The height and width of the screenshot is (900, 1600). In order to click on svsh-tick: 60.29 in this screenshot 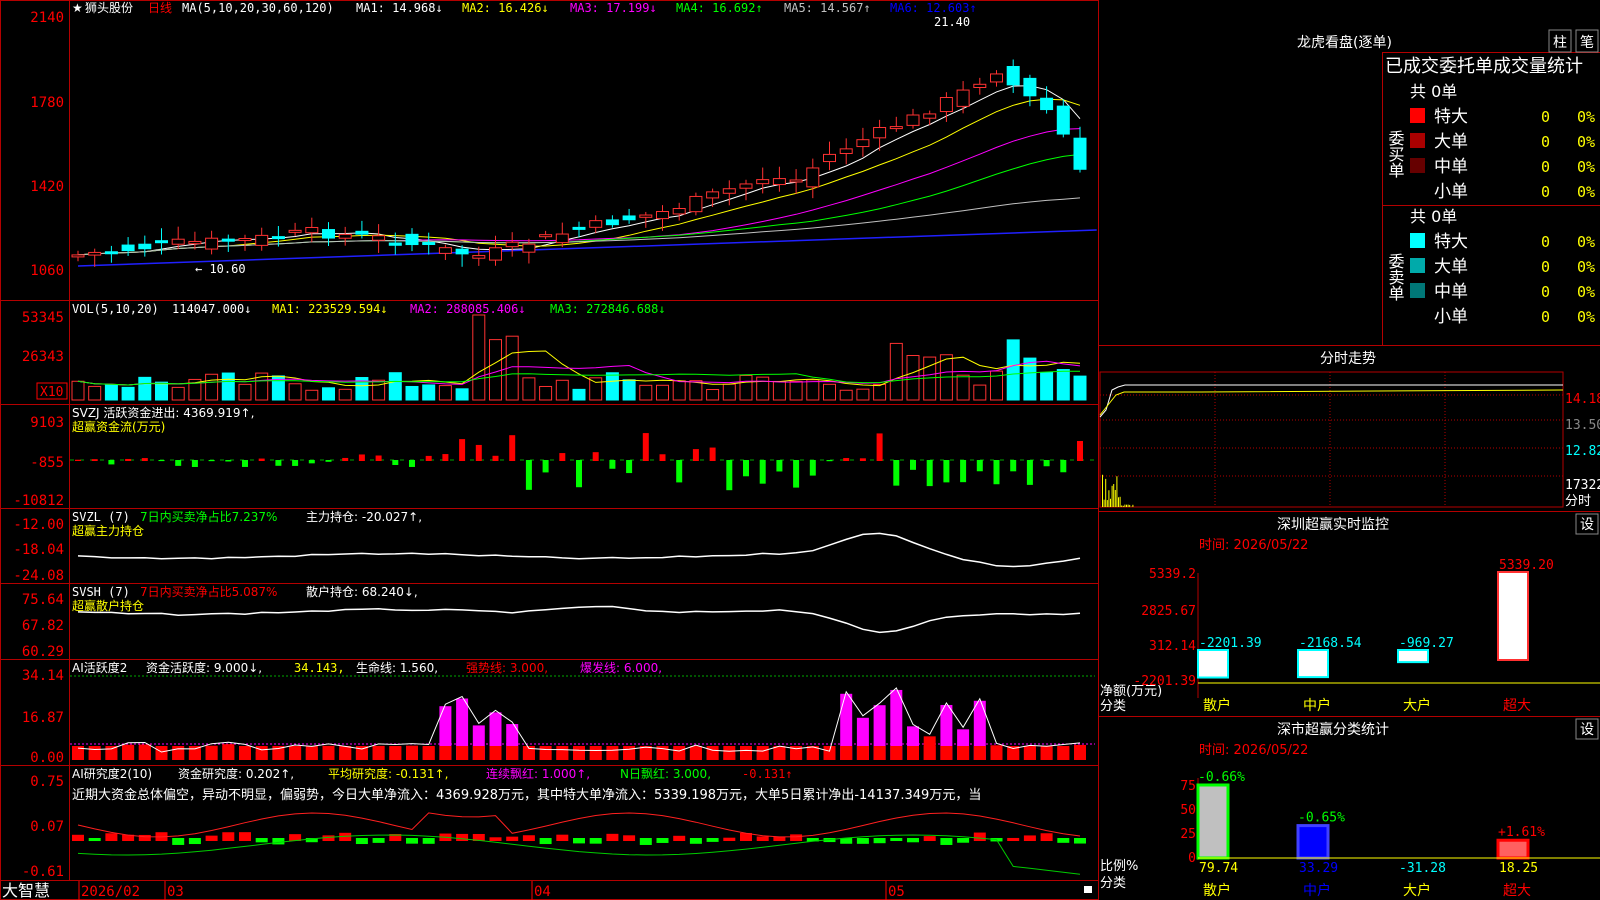, I will do `click(43, 652)`.